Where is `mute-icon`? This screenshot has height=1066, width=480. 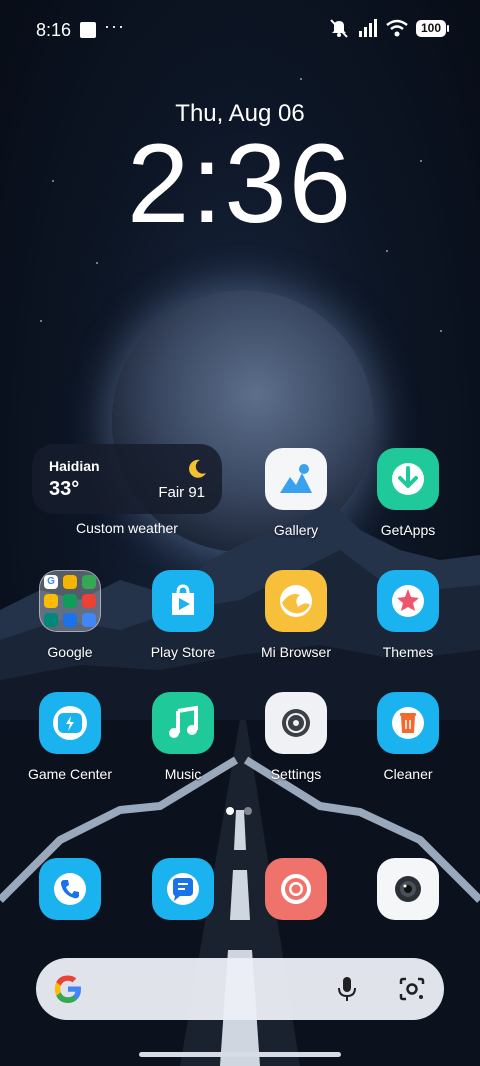
mute-icon is located at coordinates (339, 28).